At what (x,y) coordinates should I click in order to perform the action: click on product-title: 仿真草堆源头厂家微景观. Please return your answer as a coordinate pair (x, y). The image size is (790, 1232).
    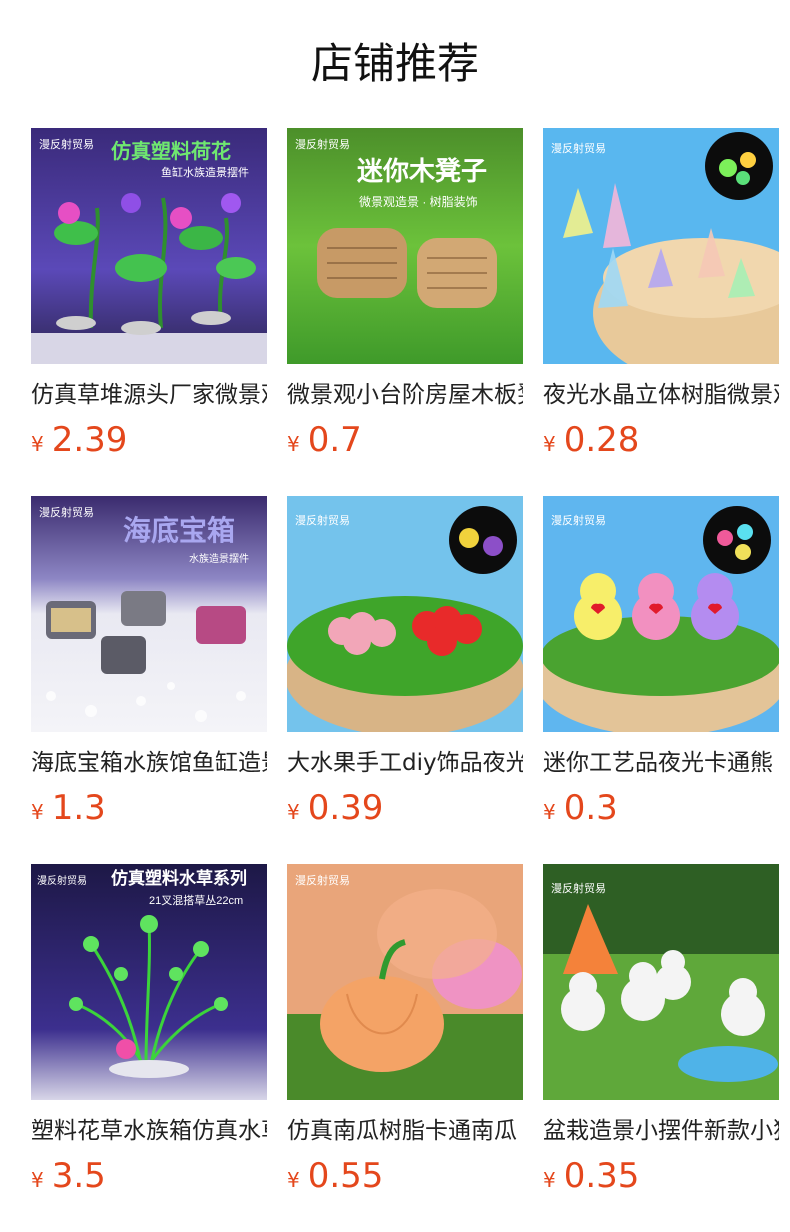
    Looking at the image, I should click on (149, 395).